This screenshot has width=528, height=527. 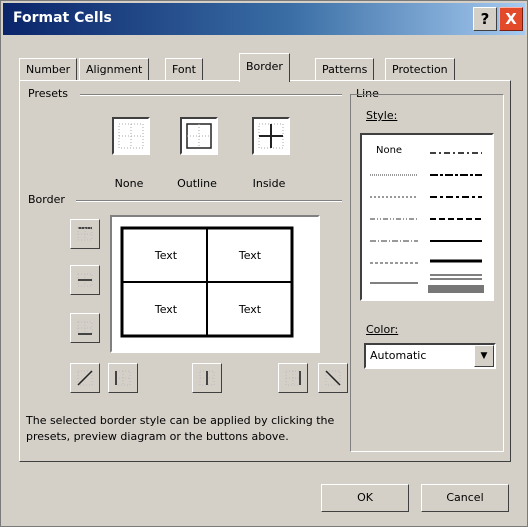 What do you see at coordinates (48, 93) in the screenshot?
I see `presets-group-label: Presets` at bounding box center [48, 93].